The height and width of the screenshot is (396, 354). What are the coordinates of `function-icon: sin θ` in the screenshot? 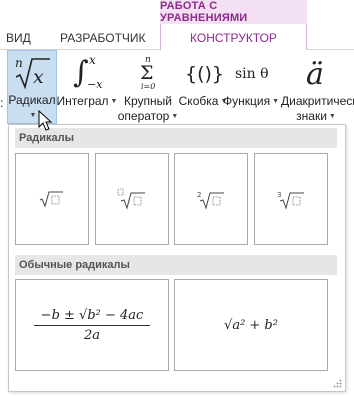 It's located at (251, 72).